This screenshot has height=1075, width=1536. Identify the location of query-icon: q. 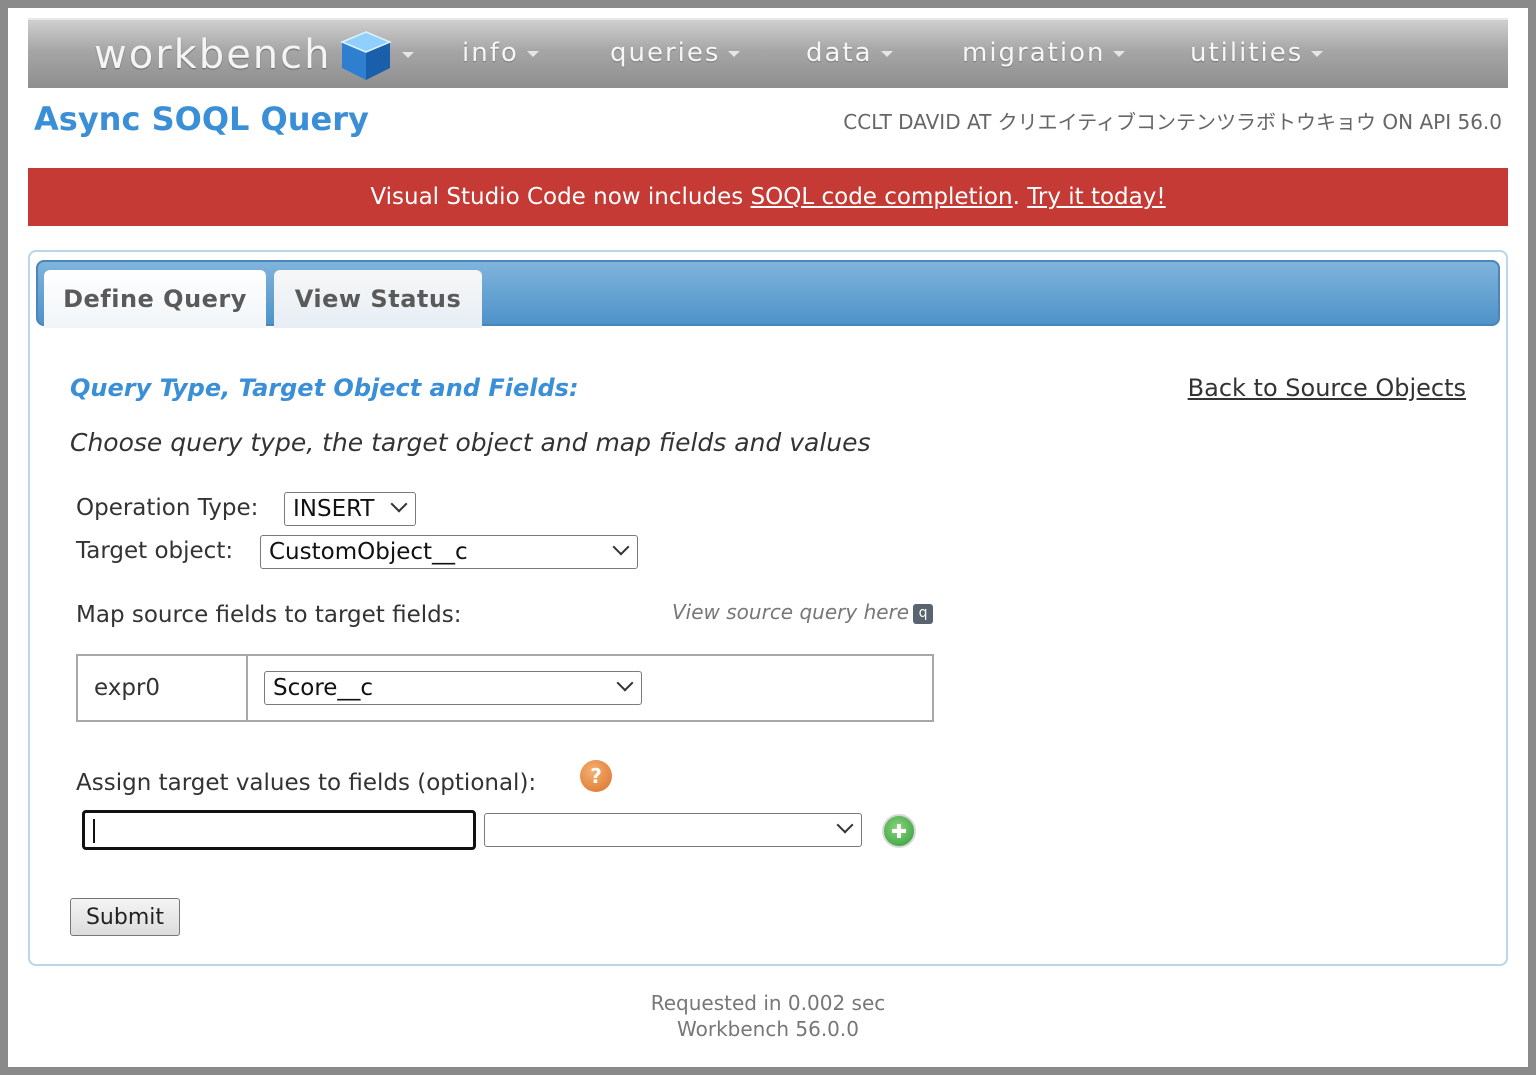
(923, 613).